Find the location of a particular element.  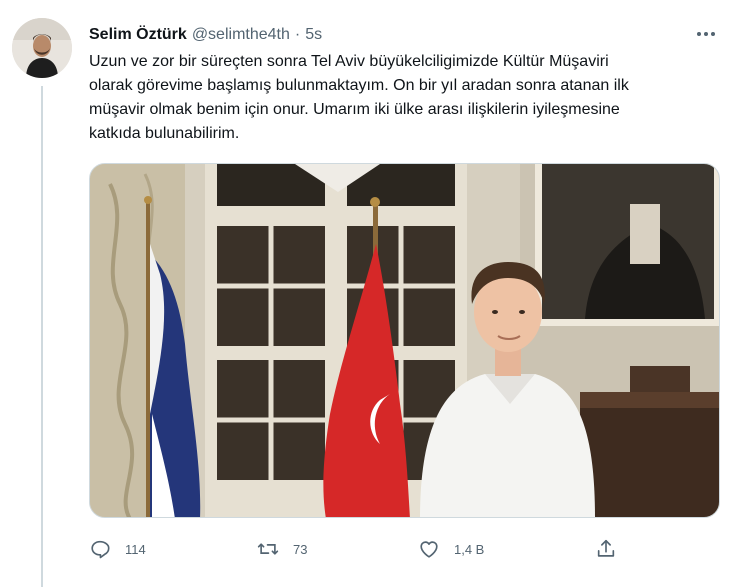

thread-line is located at coordinates (42, 336).